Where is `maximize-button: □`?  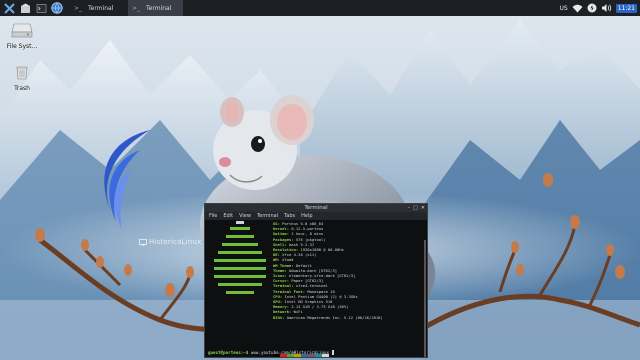 maximize-button: □ is located at coordinates (415, 208).